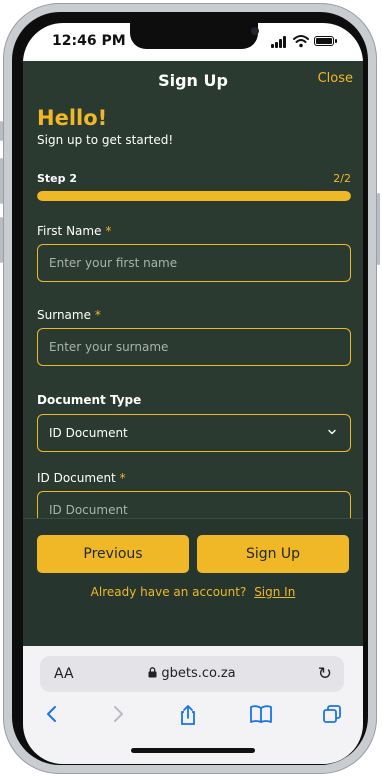 The width and height of the screenshot is (382, 779). What do you see at coordinates (194, 263) in the screenshot?
I see `first-name-input` at bounding box center [194, 263].